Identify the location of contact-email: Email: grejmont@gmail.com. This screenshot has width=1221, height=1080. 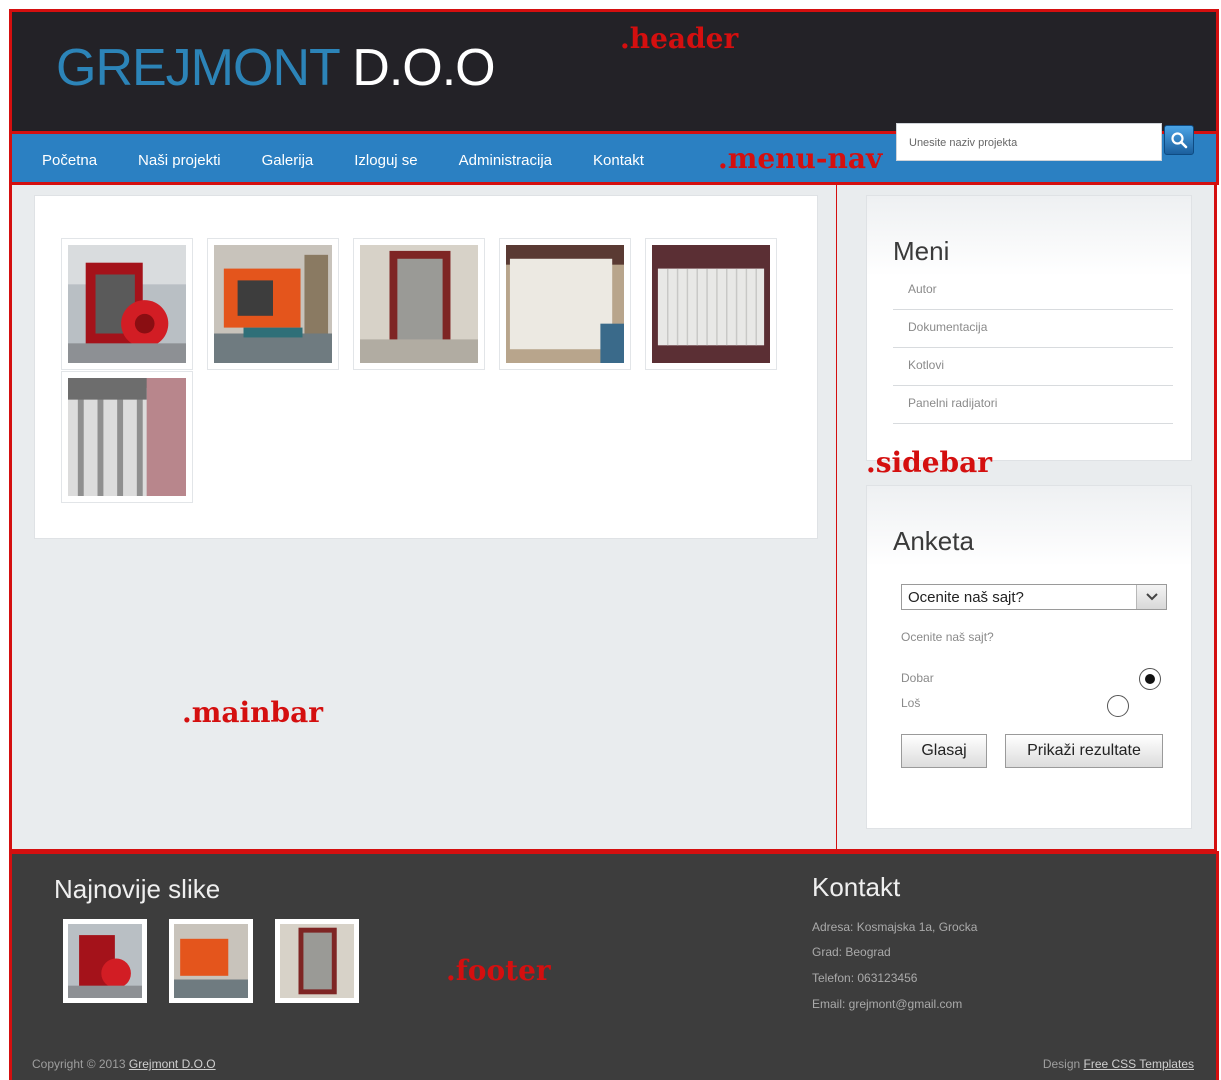
(887, 1004).